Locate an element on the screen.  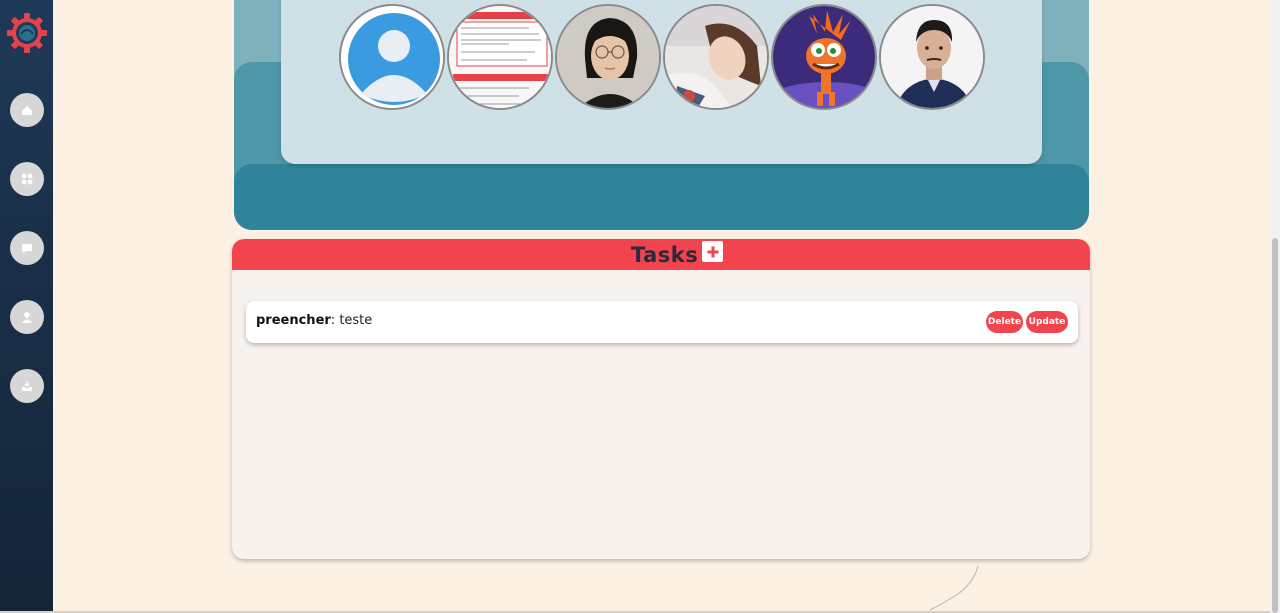
add-task-button is located at coordinates (712, 251).